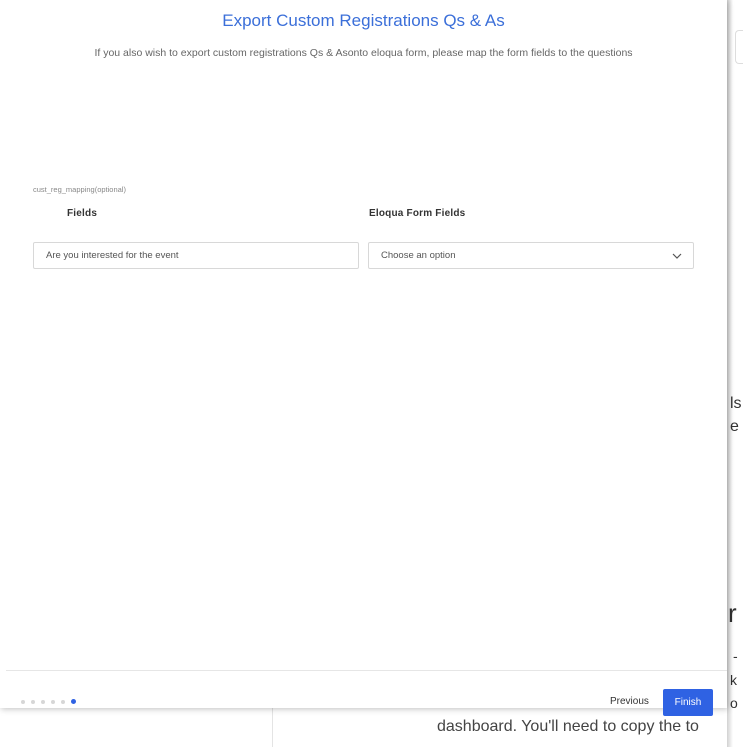 The height and width of the screenshot is (747, 743). What do you see at coordinates (418, 255) in the screenshot?
I see `select-value: Choose an option` at bounding box center [418, 255].